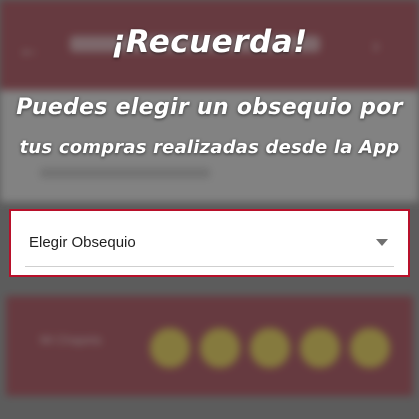  Describe the element at coordinates (82, 242) in the screenshot. I see `gift-select-value: Elegir Obsequio` at that location.